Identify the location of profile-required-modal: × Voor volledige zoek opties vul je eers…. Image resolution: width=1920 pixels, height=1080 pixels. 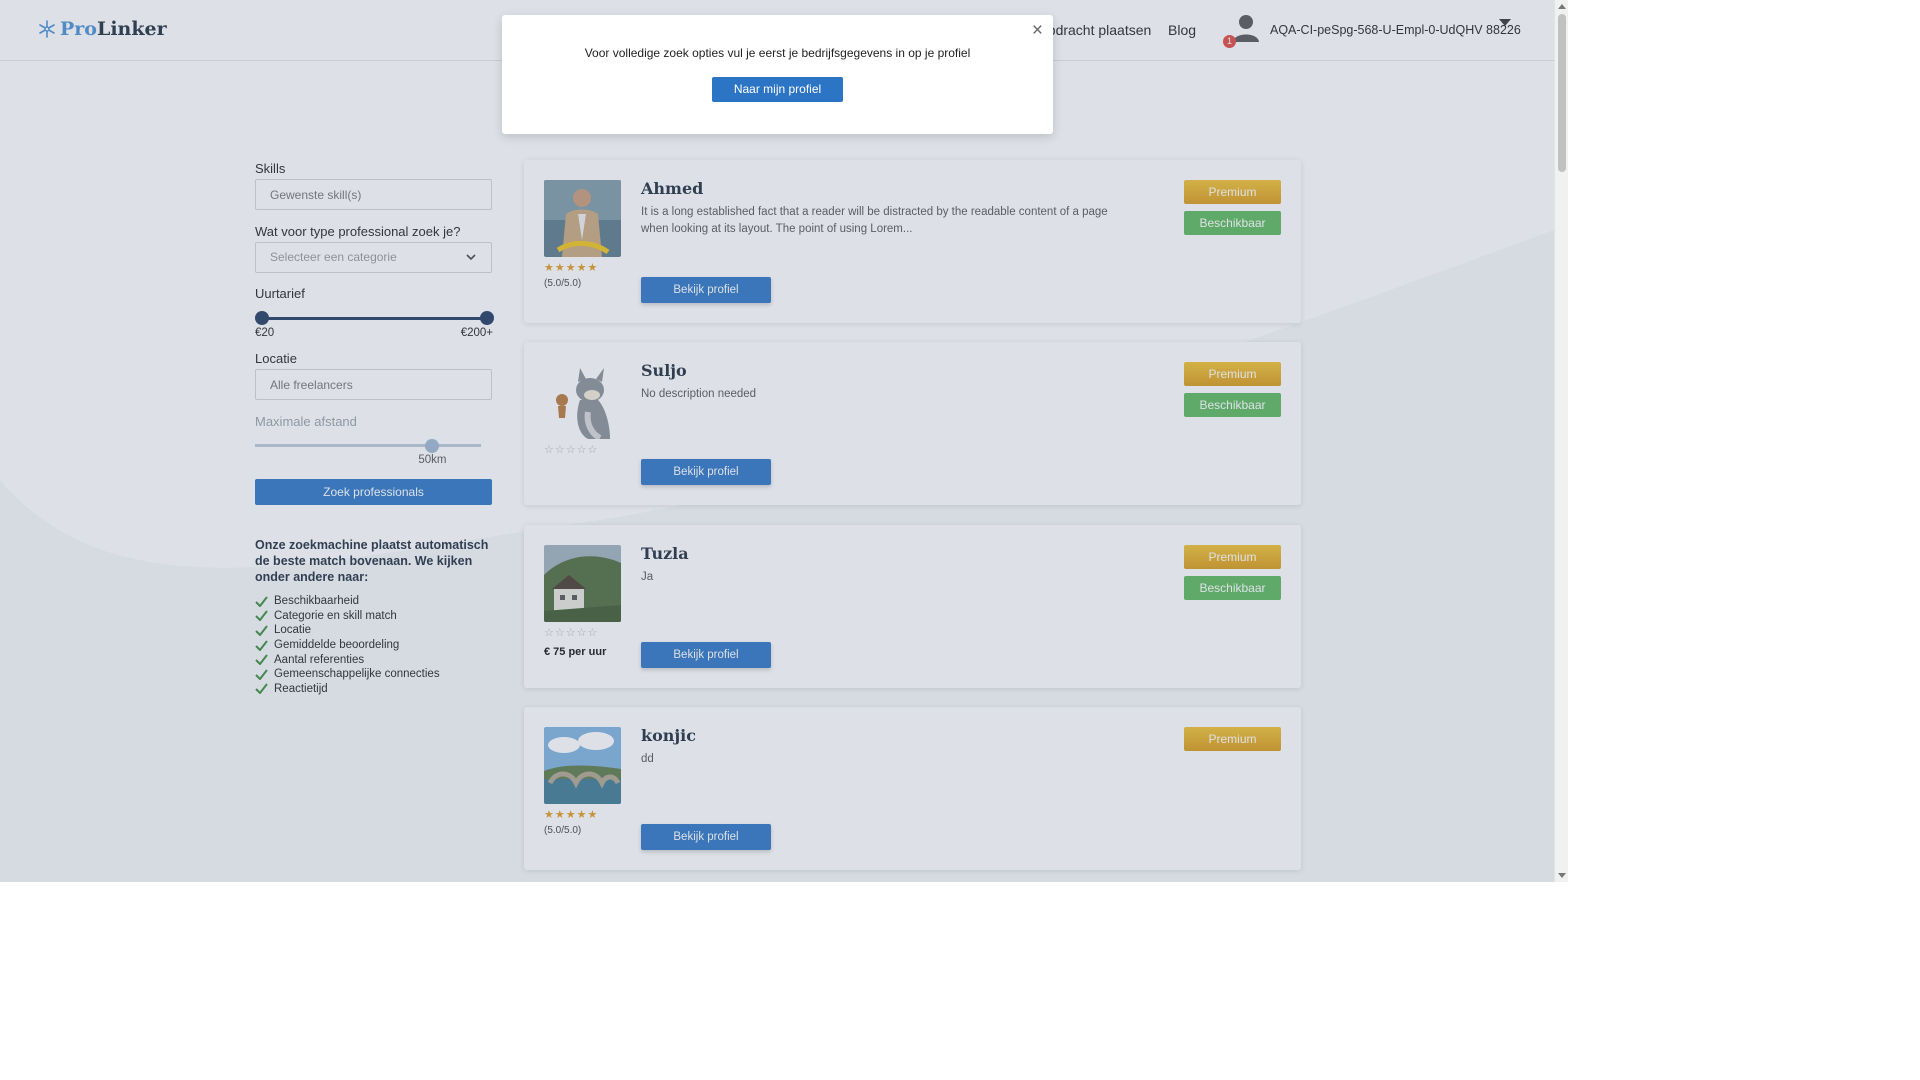
(777, 74).